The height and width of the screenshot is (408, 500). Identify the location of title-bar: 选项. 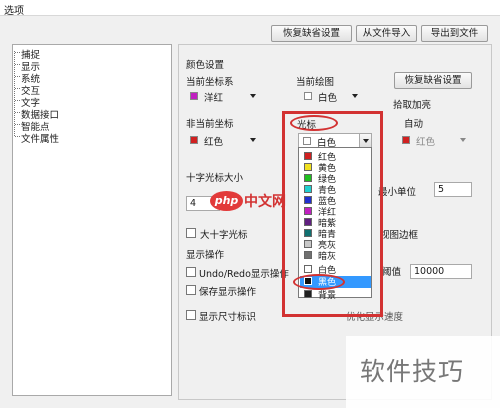
(250, 8).